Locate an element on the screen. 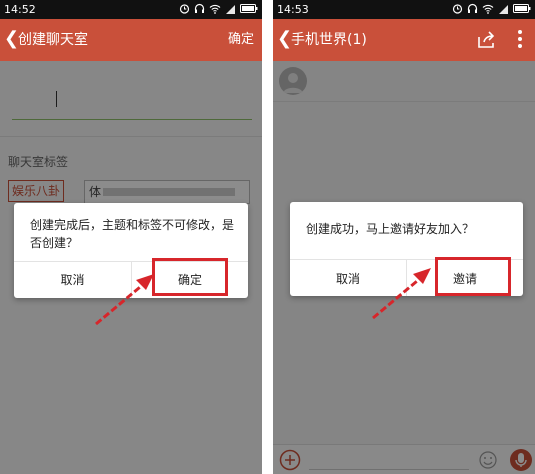 This screenshot has width=535, height=474. title-bar: ❮ 创建聊天室 确定 is located at coordinates (131, 40).